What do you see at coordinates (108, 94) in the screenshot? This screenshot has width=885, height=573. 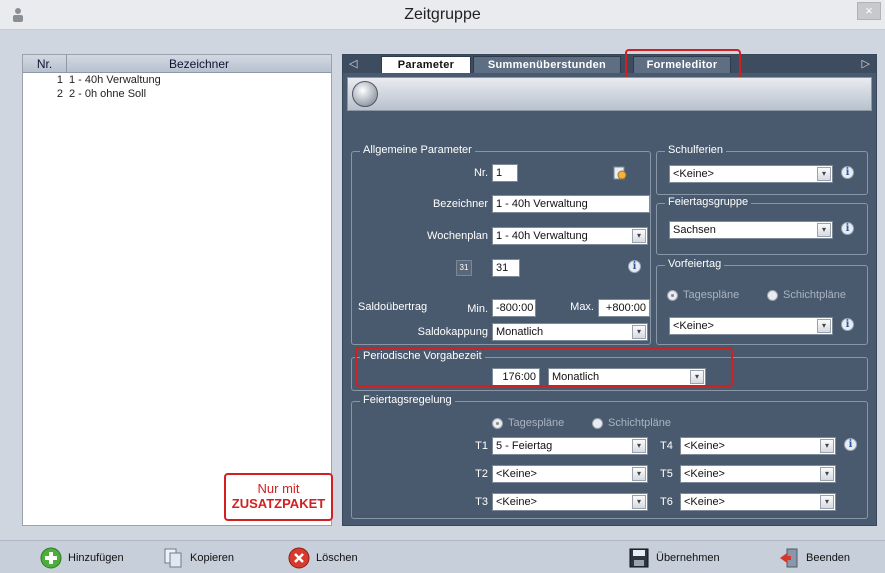 I see `list-item-bezeichner: 2 - 0h ohne Soll` at bounding box center [108, 94].